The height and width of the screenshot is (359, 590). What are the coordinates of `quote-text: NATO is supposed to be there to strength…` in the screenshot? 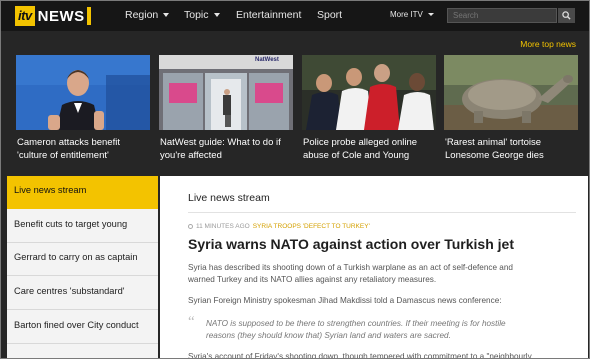 It's located at (386, 330).